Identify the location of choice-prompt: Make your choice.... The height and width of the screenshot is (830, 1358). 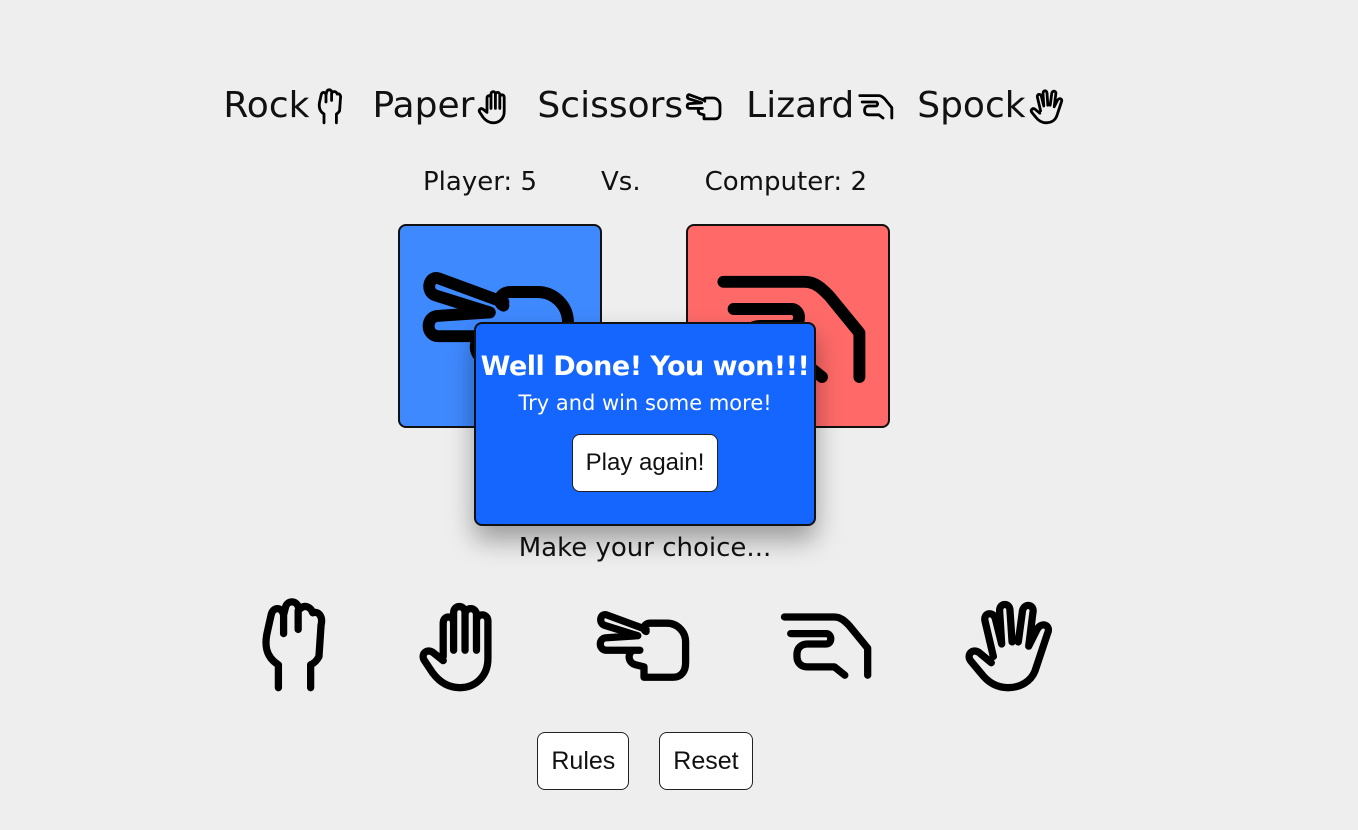
(645, 548).